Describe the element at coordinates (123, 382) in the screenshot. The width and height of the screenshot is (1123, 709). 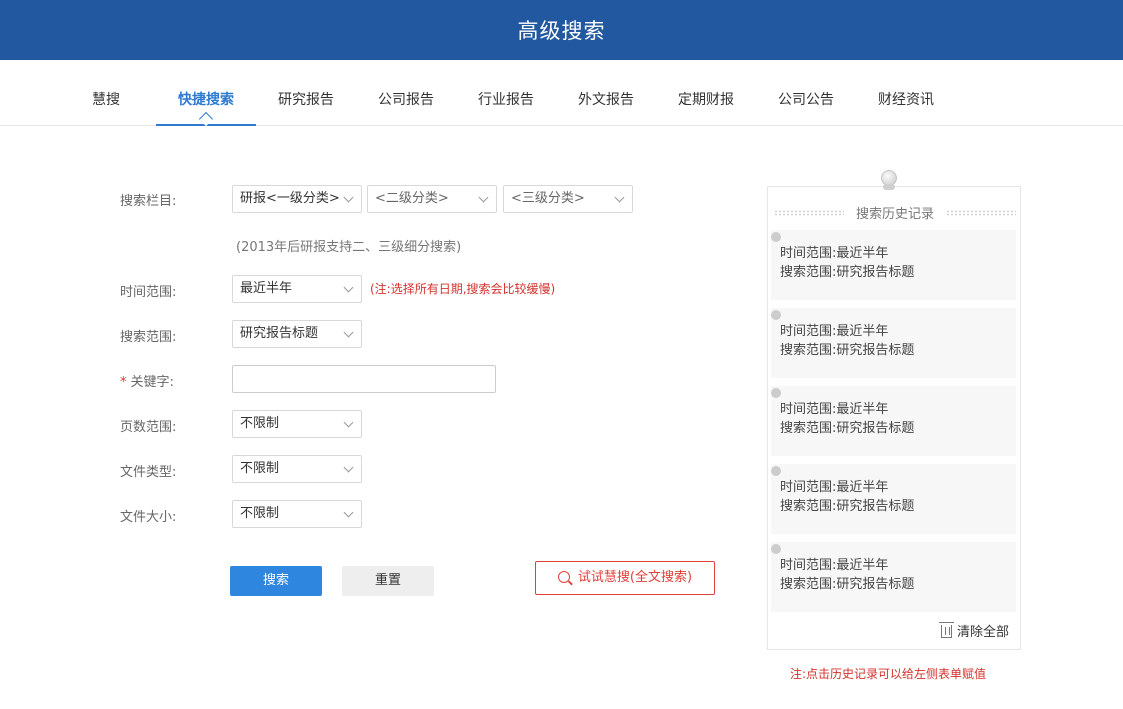
I see `required-star: *` at that location.